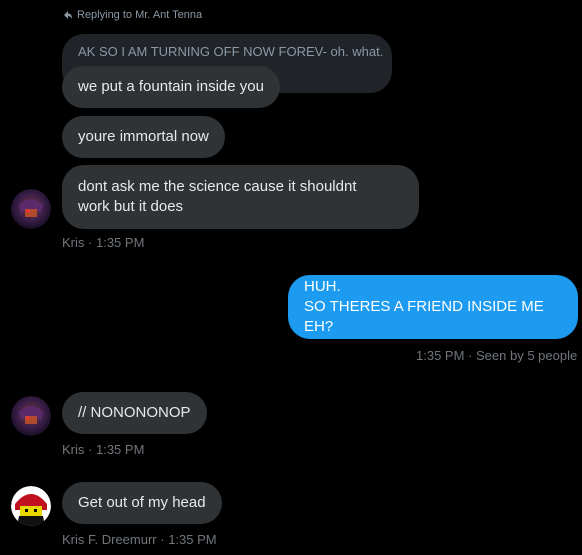  I want to click on message-text: youre immortal now, so click(143, 136).